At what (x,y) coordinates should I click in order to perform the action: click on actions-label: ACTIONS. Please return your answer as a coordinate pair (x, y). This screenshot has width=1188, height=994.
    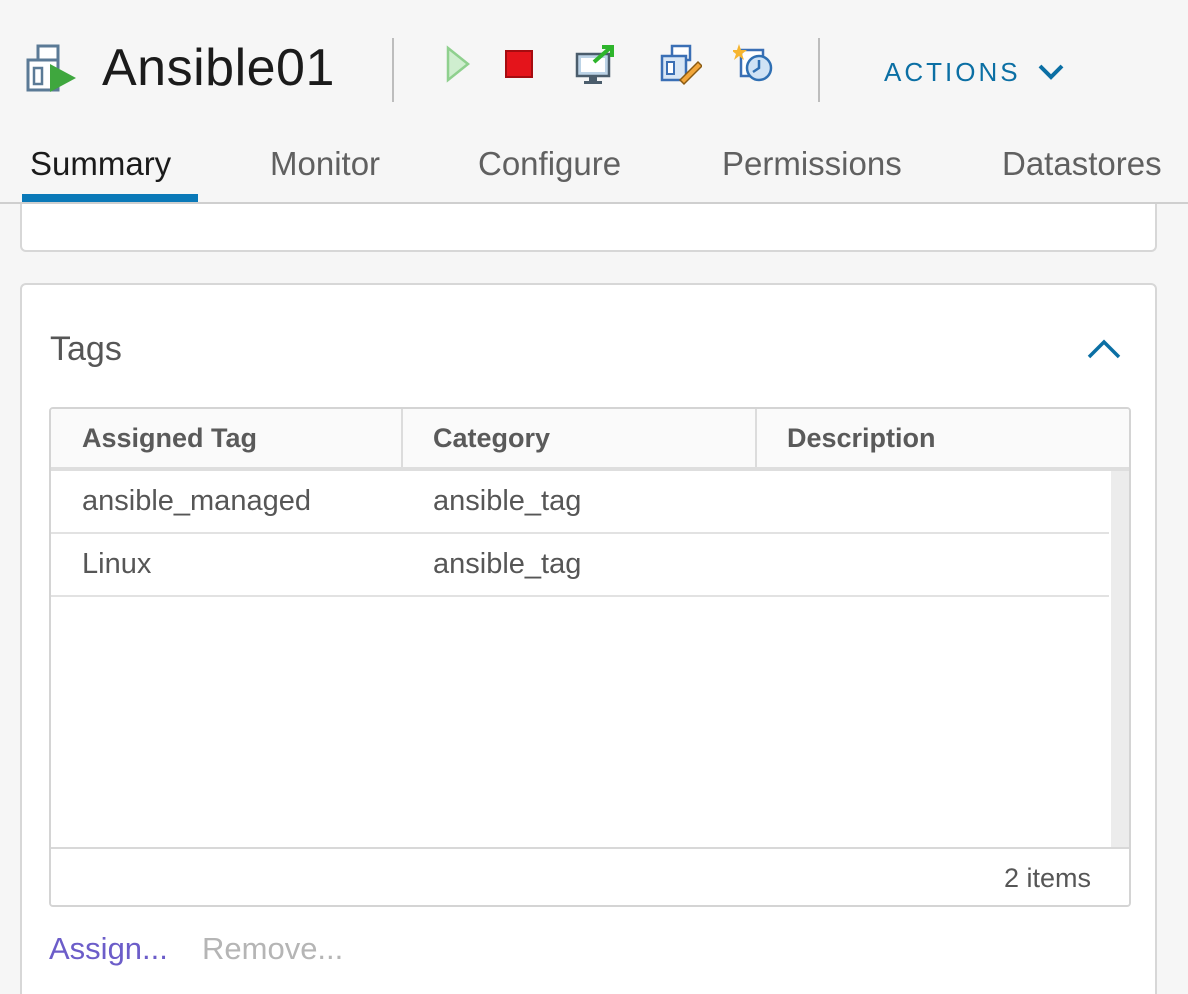
    Looking at the image, I should click on (952, 71).